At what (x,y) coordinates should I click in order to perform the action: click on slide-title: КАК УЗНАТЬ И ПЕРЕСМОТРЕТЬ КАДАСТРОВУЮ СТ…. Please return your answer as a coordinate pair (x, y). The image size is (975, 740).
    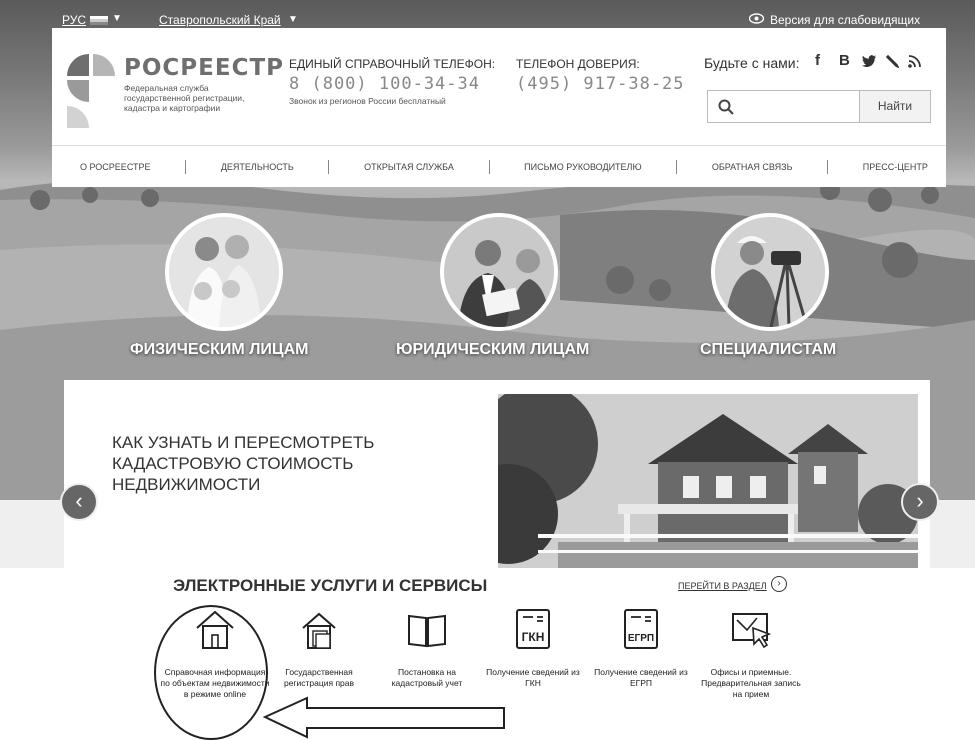
    Looking at the image, I should click on (272, 463).